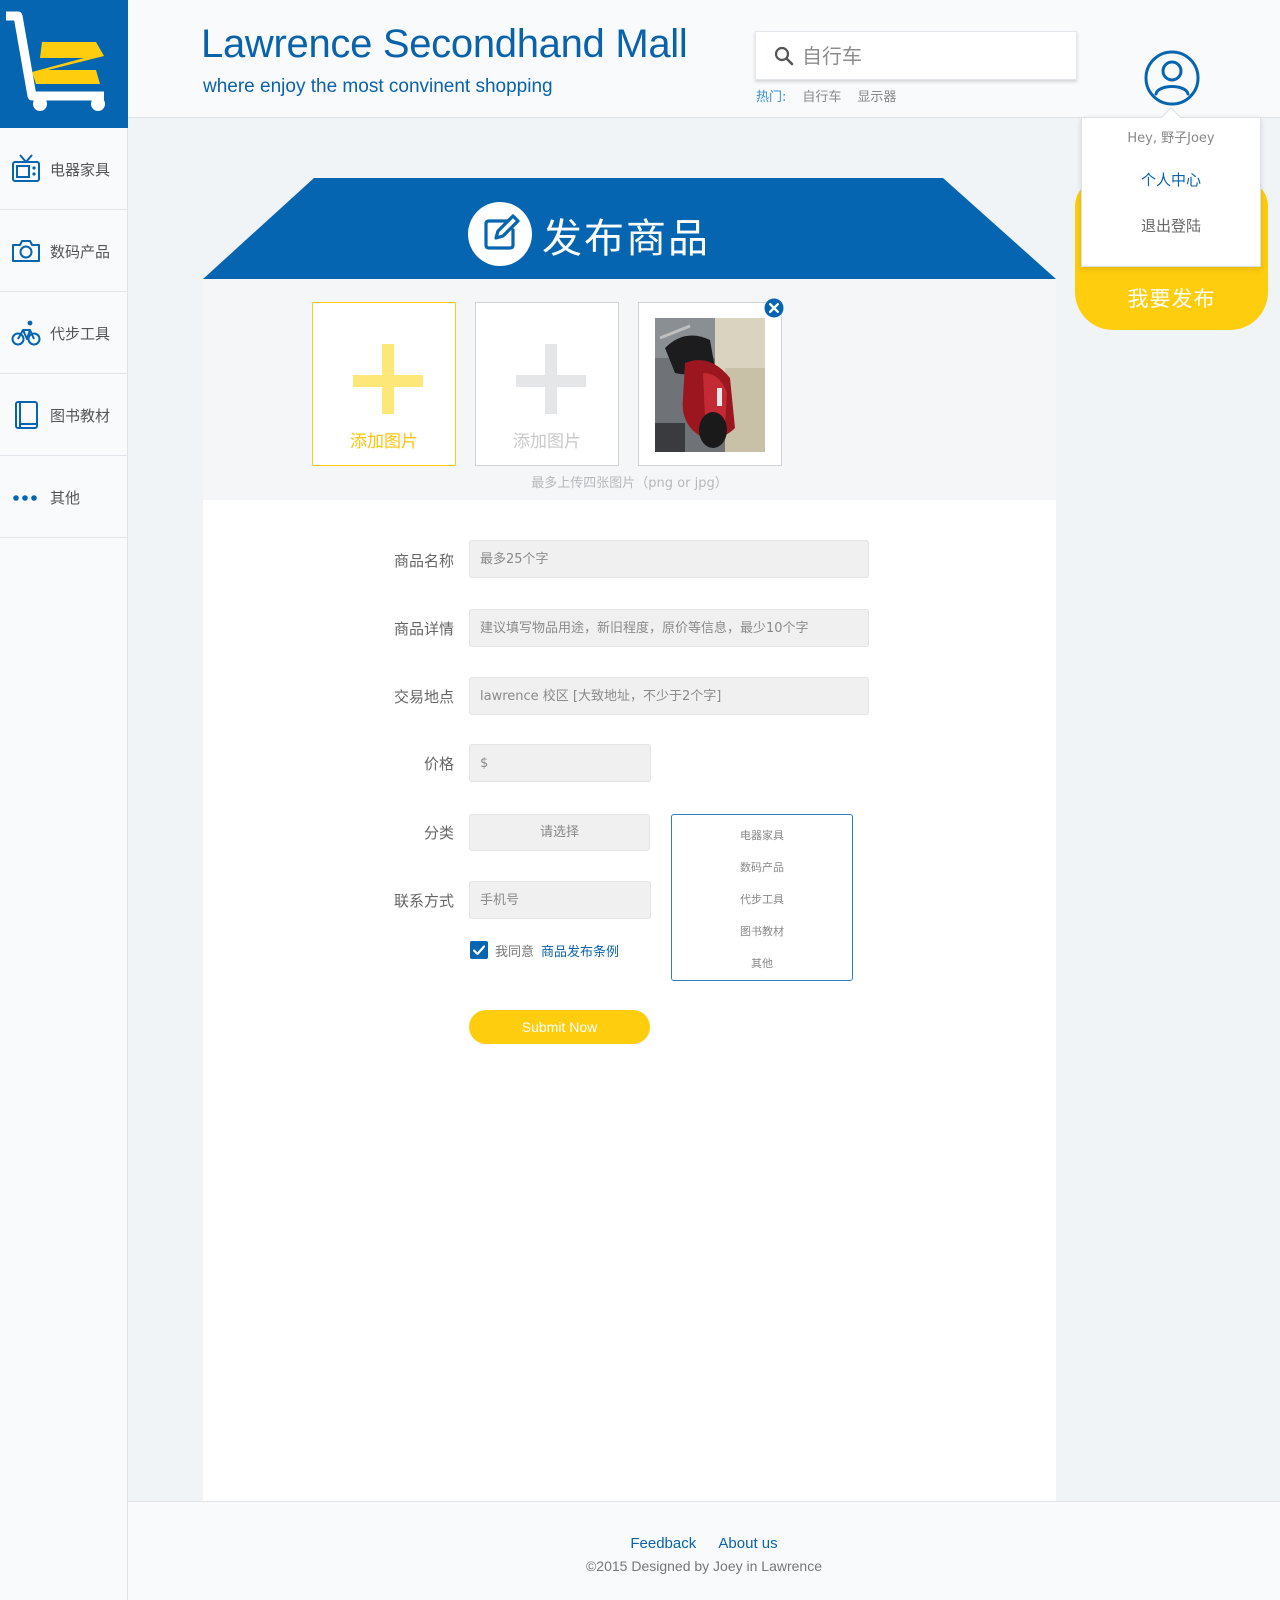  What do you see at coordinates (669, 628) in the screenshot?
I see `product-detail-field` at bounding box center [669, 628].